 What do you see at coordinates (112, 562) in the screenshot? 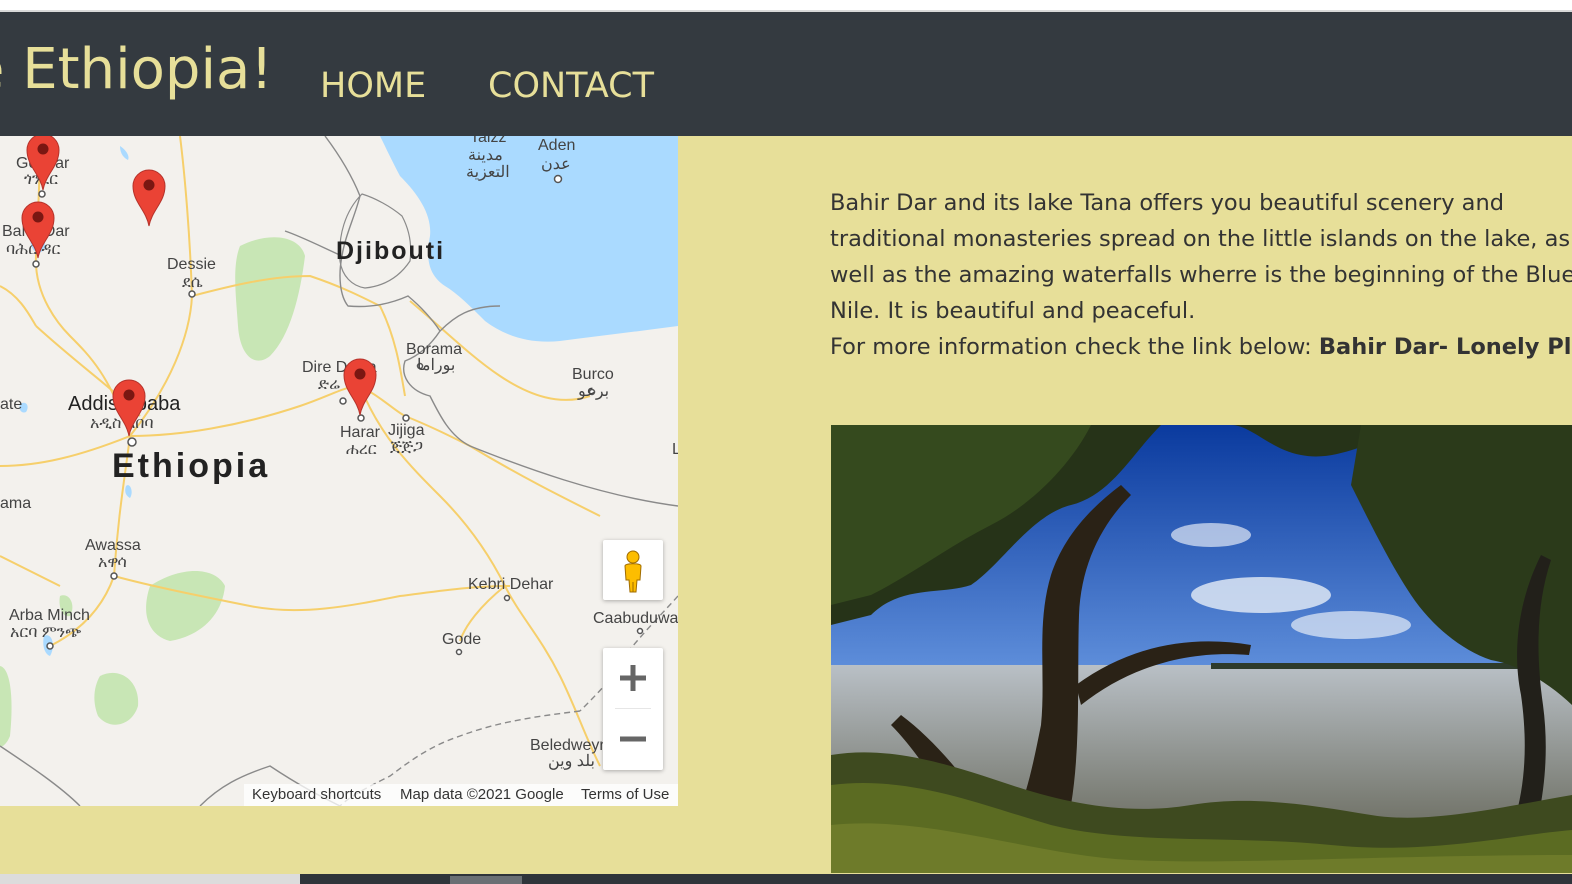
I see `map-label-awassa-am: አዋሳ` at bounding box center [112, 562].